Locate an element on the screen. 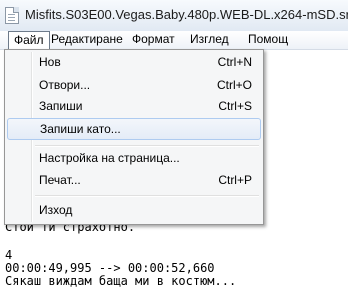 This screenshot has height=298, width=348. menu-bar: Файл Редактиране Формат Изглед Помощ is located at coordinates (174, 40).